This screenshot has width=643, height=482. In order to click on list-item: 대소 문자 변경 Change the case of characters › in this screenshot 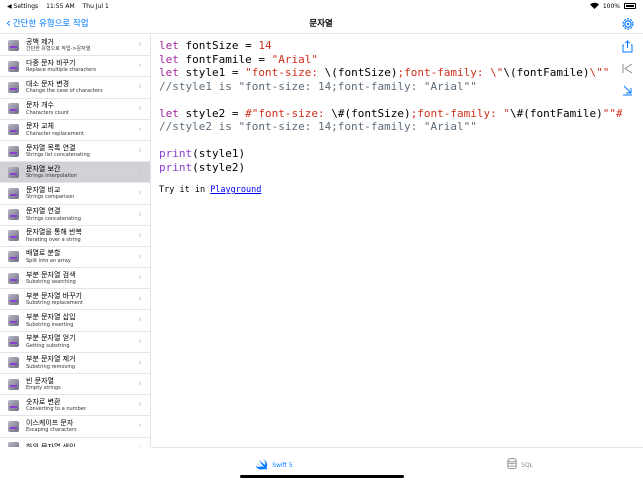, I will do `click(75, 88)`.